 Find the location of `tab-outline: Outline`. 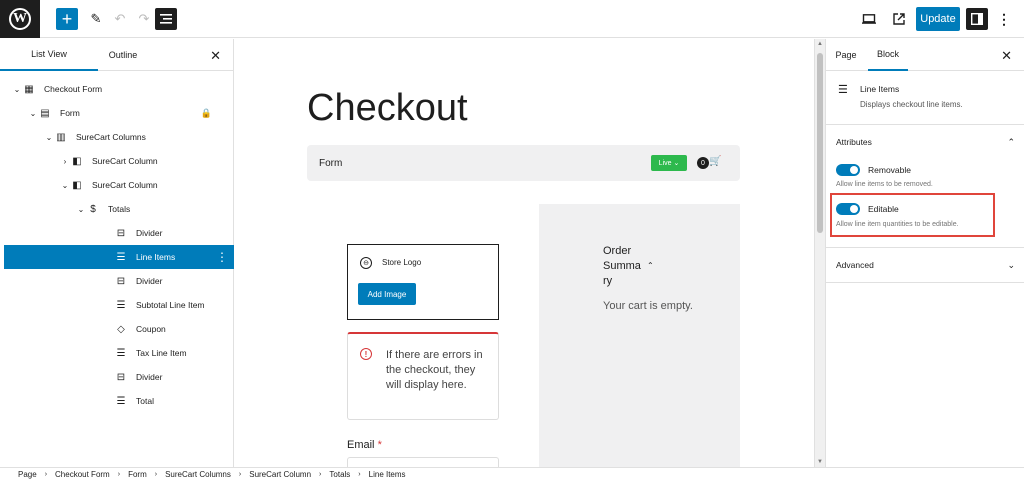

tab-outline: Outline is located at coordinates (123, 55).